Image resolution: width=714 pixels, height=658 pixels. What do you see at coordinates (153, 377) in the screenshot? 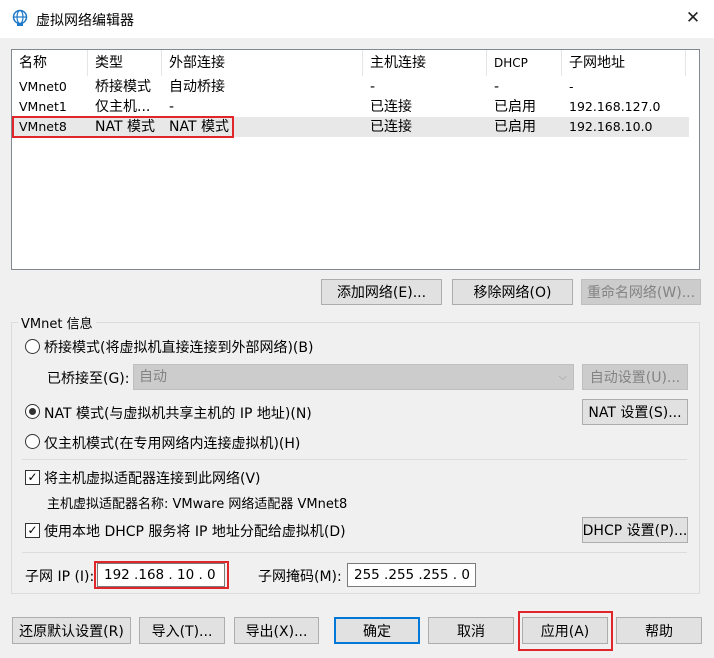
I see `bridged-to-value: 自动` at bounding box center [153, 377].